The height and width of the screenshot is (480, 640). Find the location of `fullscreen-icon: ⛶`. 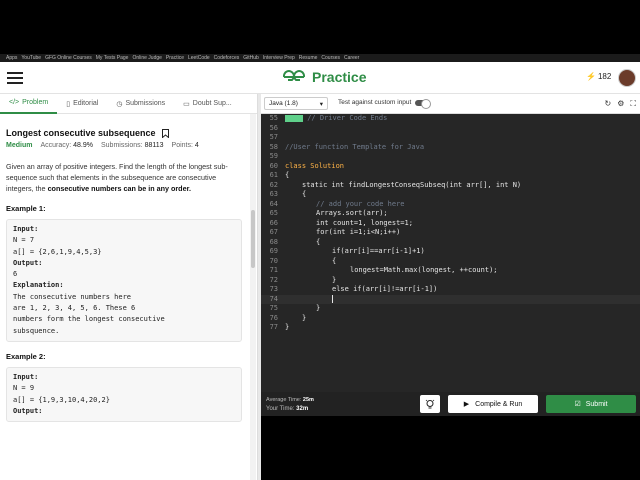

fullscreen-icon: ⛶ is located at coordinates (633, 104).